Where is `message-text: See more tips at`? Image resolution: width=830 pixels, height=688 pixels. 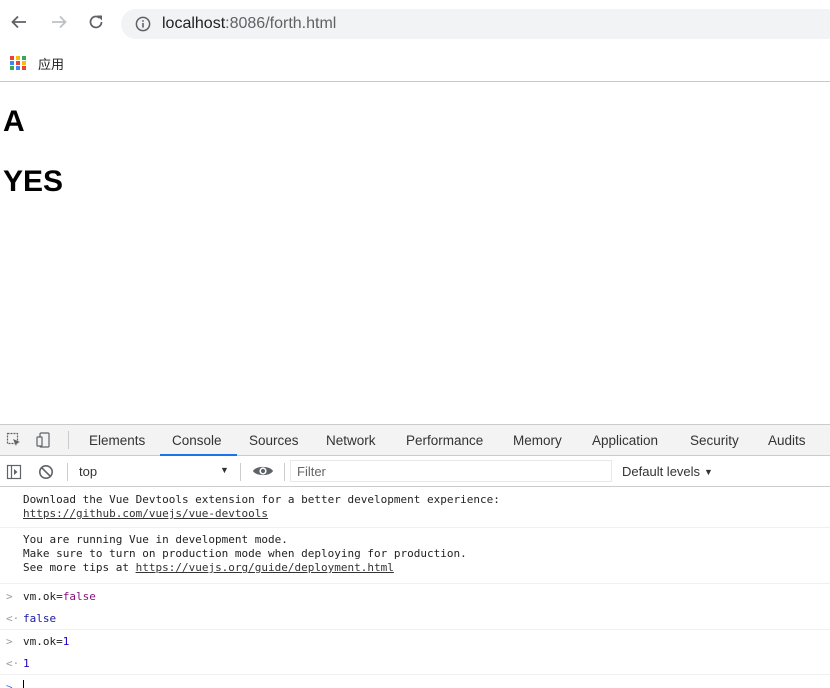 message-text: See more tips at is located at coordinates (79, 567).